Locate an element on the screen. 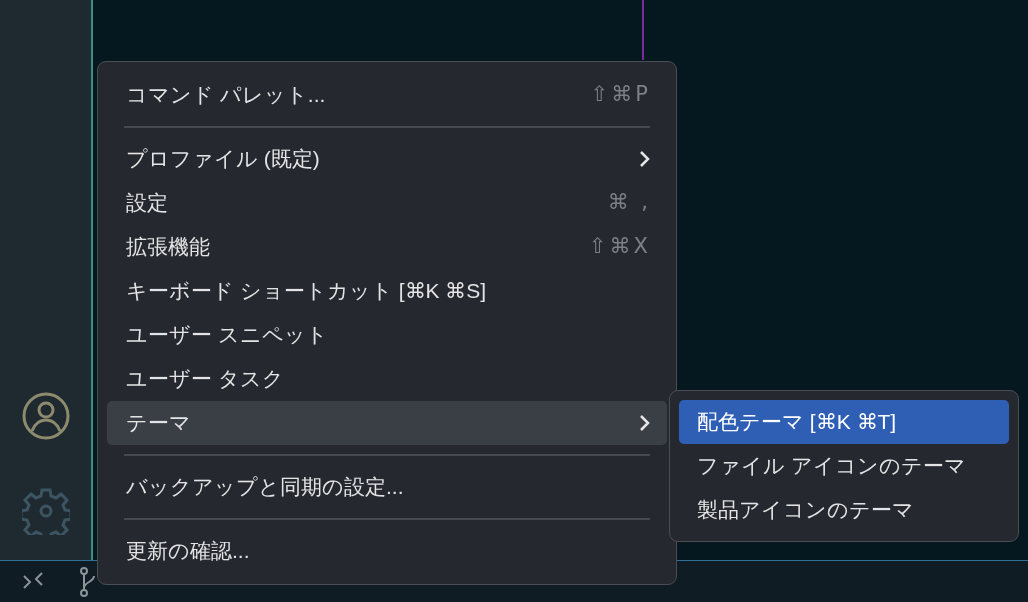  keyboard-shortcut: ⌘ , is located at coordinates (629, 203).